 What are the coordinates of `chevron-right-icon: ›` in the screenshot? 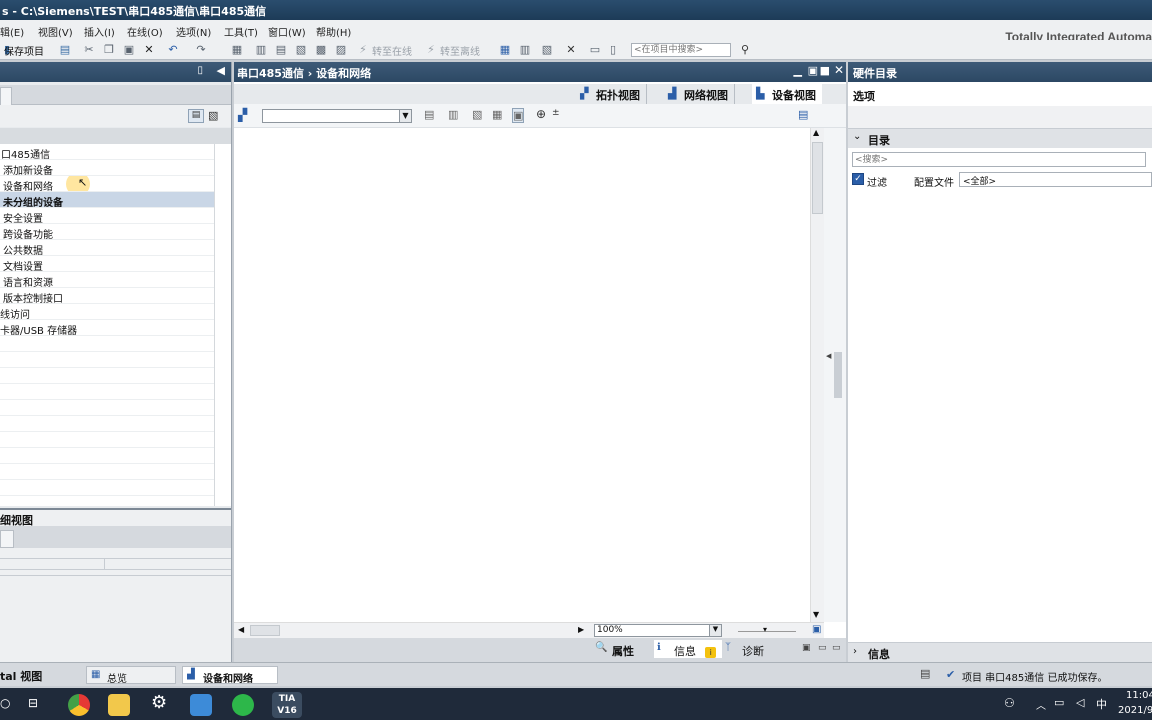 It's located at (855, 651).